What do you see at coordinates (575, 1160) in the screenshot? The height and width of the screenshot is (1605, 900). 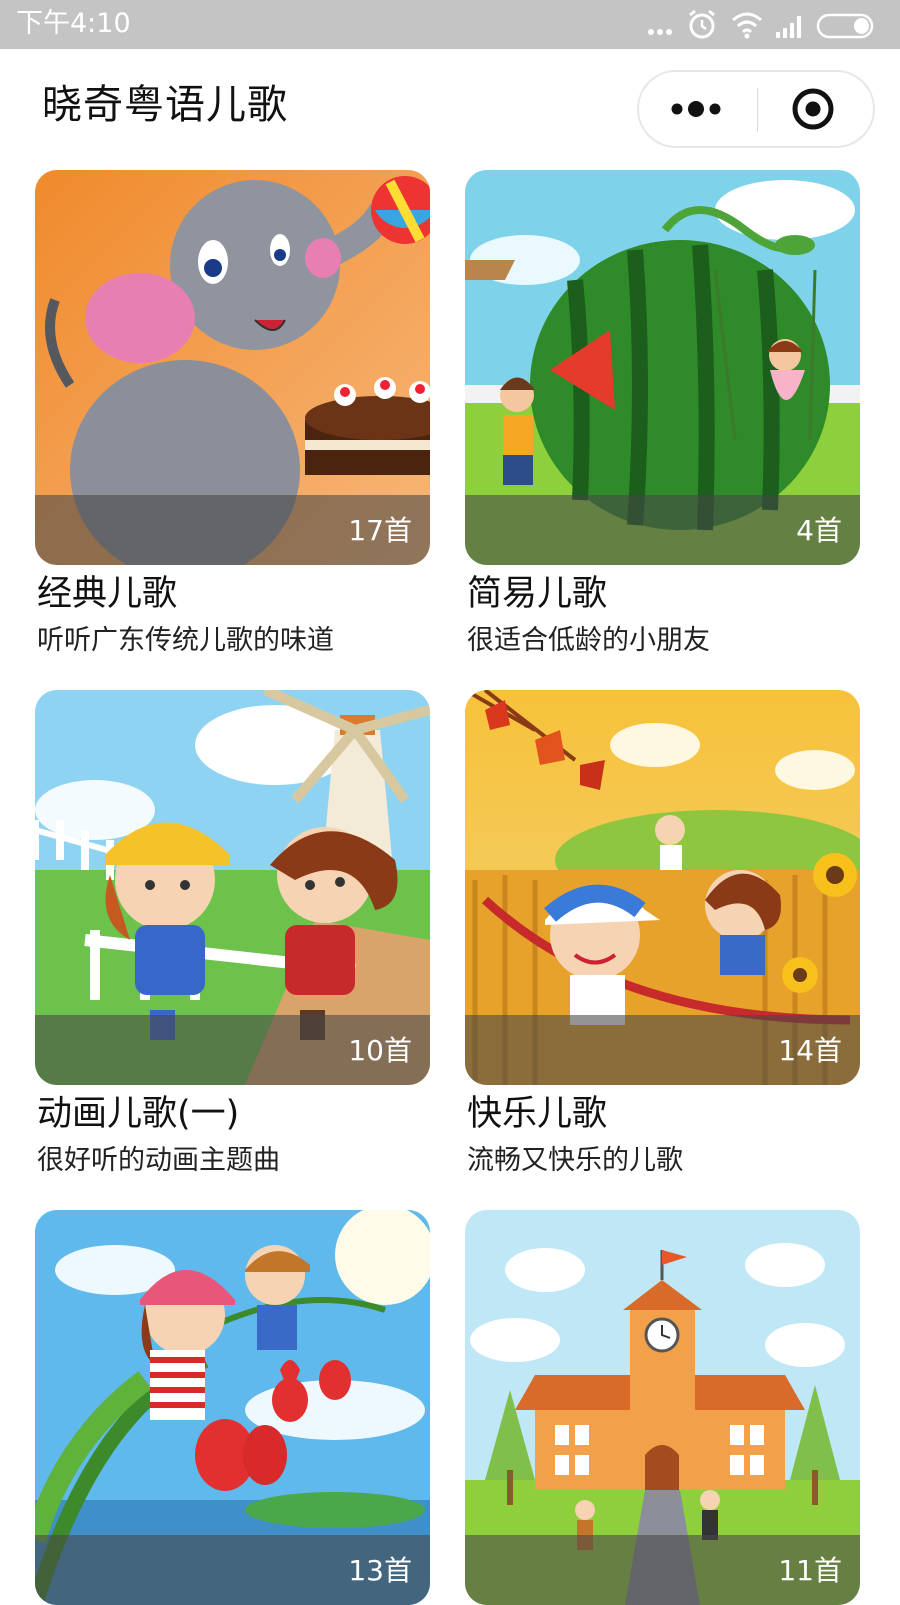 I see `album-subtitle: 流畅又快乐的儿歌` at bounding box center [575, 1160].